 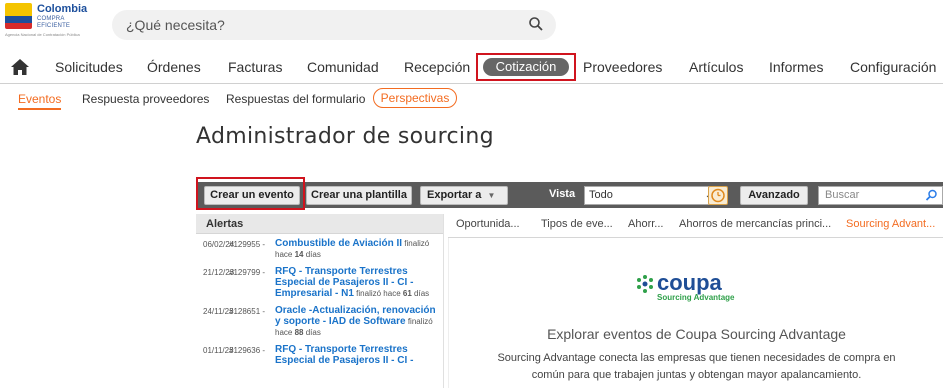 I want to click on export-button: Exportar a ▼, so click(x=464, y=195).